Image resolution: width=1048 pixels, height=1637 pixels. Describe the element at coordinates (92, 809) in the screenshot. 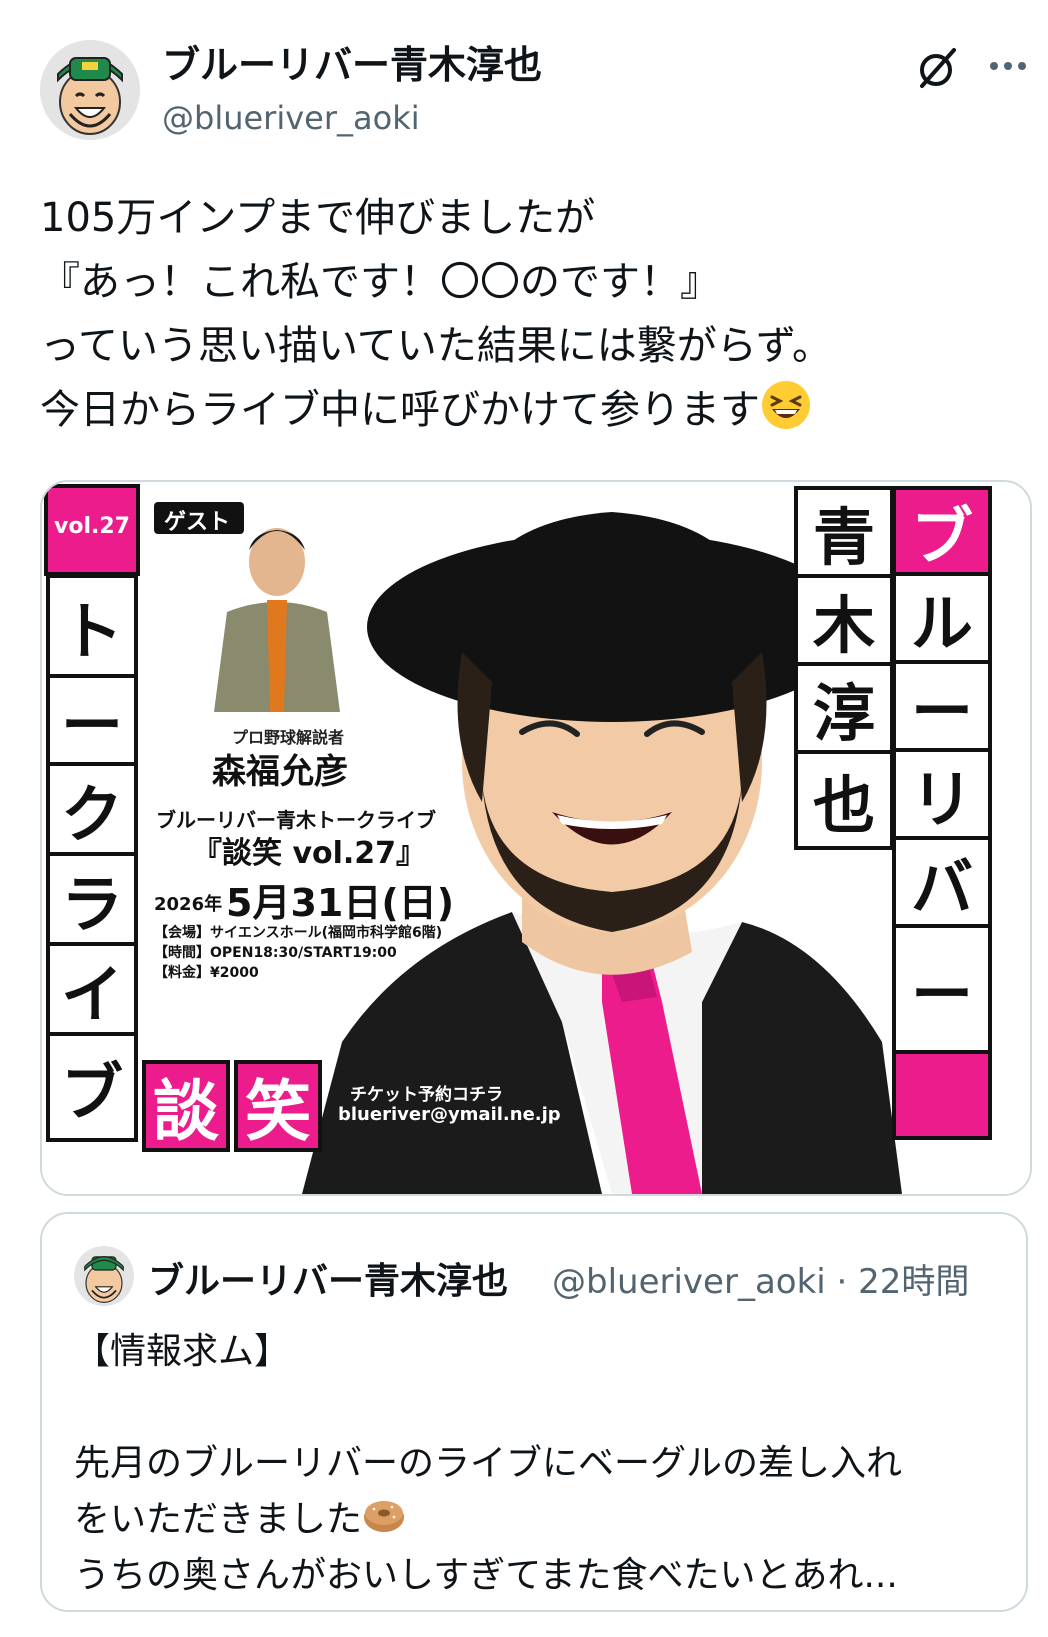

I see `poster-left-char: ク` at that location.